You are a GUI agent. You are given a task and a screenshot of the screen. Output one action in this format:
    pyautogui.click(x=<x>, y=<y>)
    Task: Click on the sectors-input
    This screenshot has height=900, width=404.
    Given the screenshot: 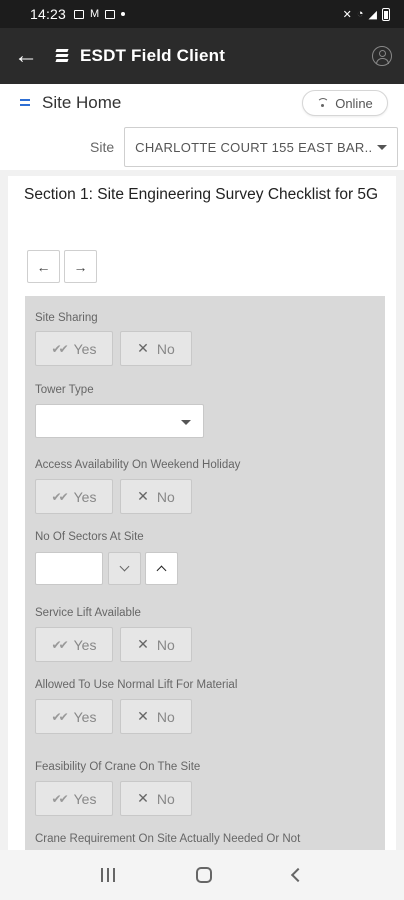 What is the action you would take?
    pyautogui.click(x=69, y=568)
    